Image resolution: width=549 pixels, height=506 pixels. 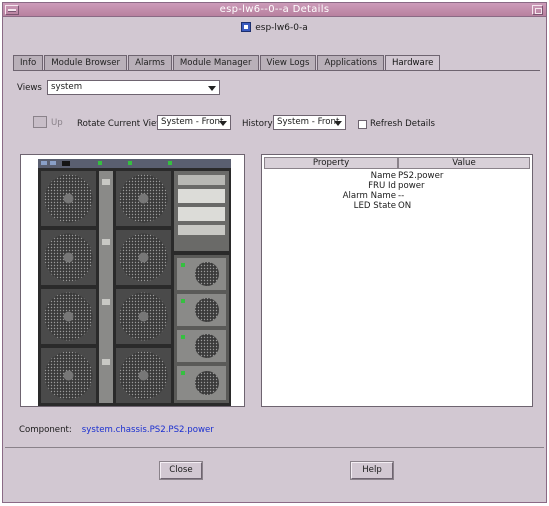 What do you see at coordinates (274, 447) in the screenshot?
I see `footer-divider` at bounding box center [274, 447].